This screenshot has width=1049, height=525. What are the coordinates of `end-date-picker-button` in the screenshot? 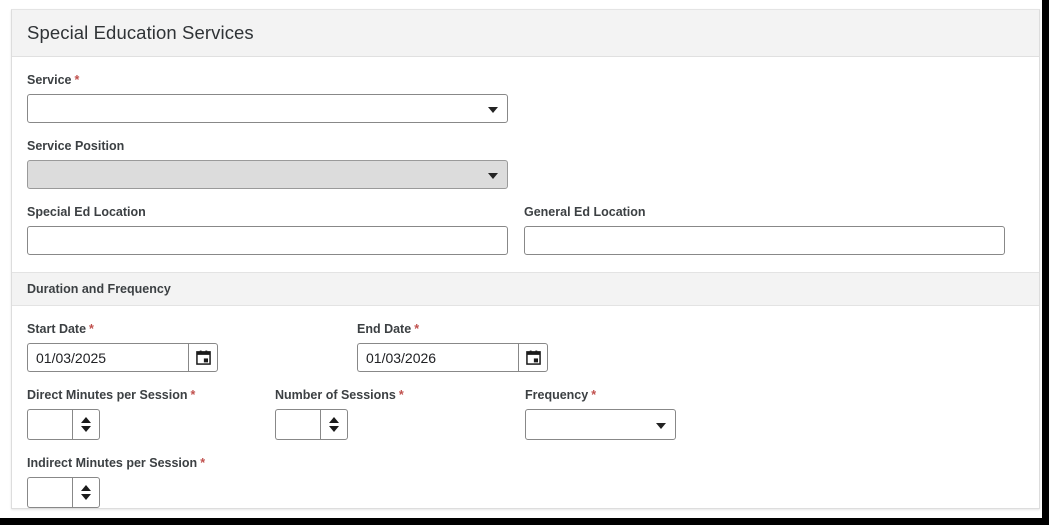 It's located at (533, 357).